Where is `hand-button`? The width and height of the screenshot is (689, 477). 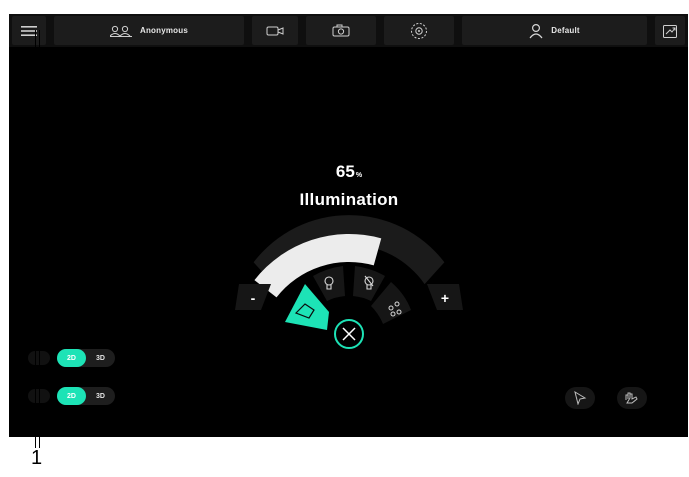
hand-button is located at coordinates (632, 398).